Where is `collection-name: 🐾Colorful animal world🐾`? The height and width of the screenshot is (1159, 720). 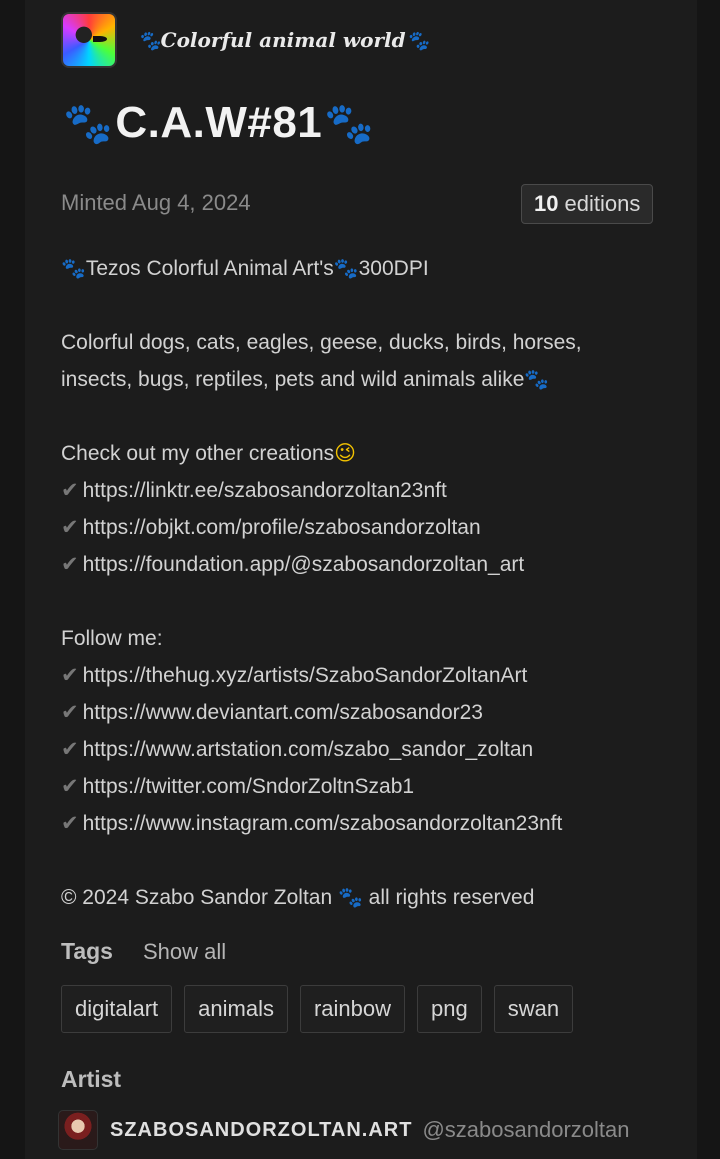 collection-name: 🐾Colorful animal world🐾 is located at coordinates (283, 40).